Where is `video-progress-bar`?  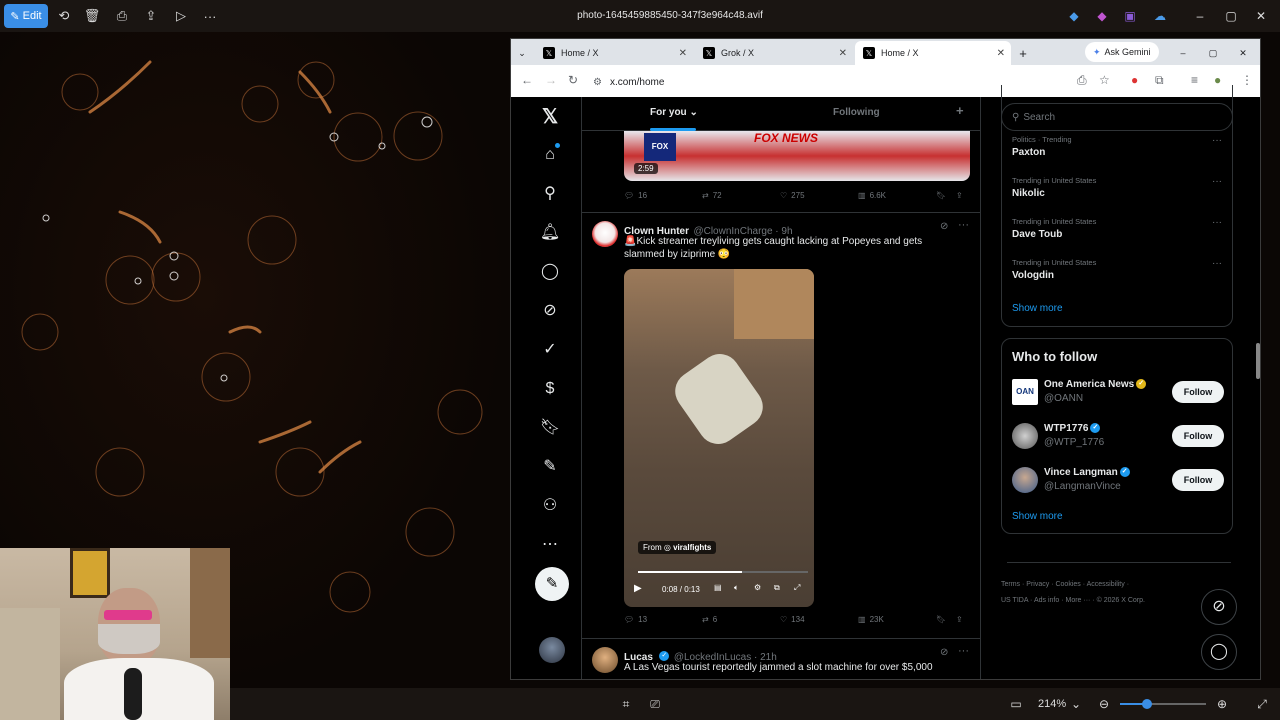 video-progress-bar is located at coordinates (723, 572).